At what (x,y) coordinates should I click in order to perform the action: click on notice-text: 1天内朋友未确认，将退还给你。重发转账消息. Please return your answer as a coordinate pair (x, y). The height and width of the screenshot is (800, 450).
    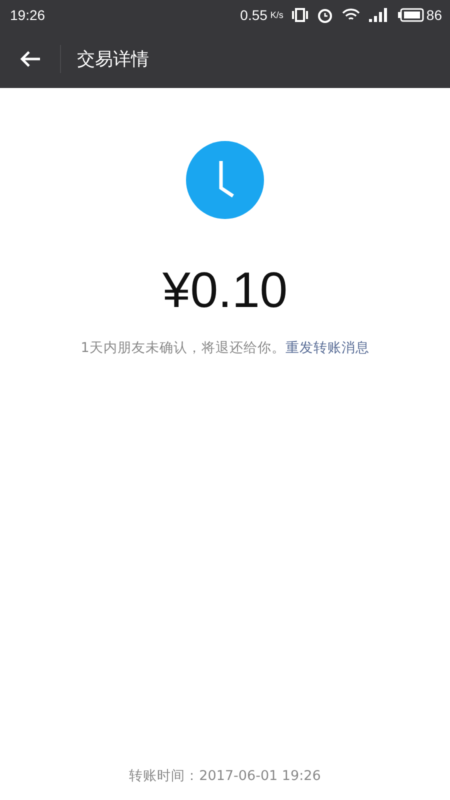
    Looking at the image, I should click on (225, 348).